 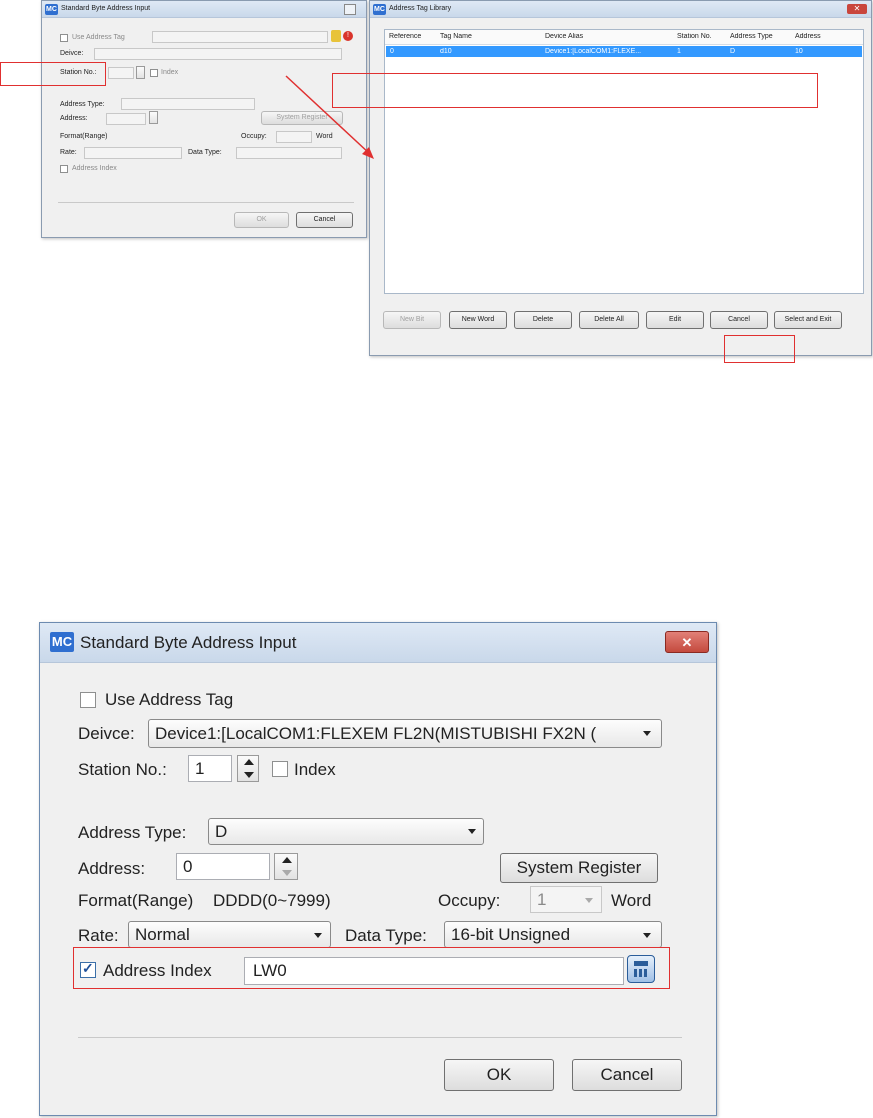 I want to click on data-type-label: Data Type:, so click(x=205, y=152).